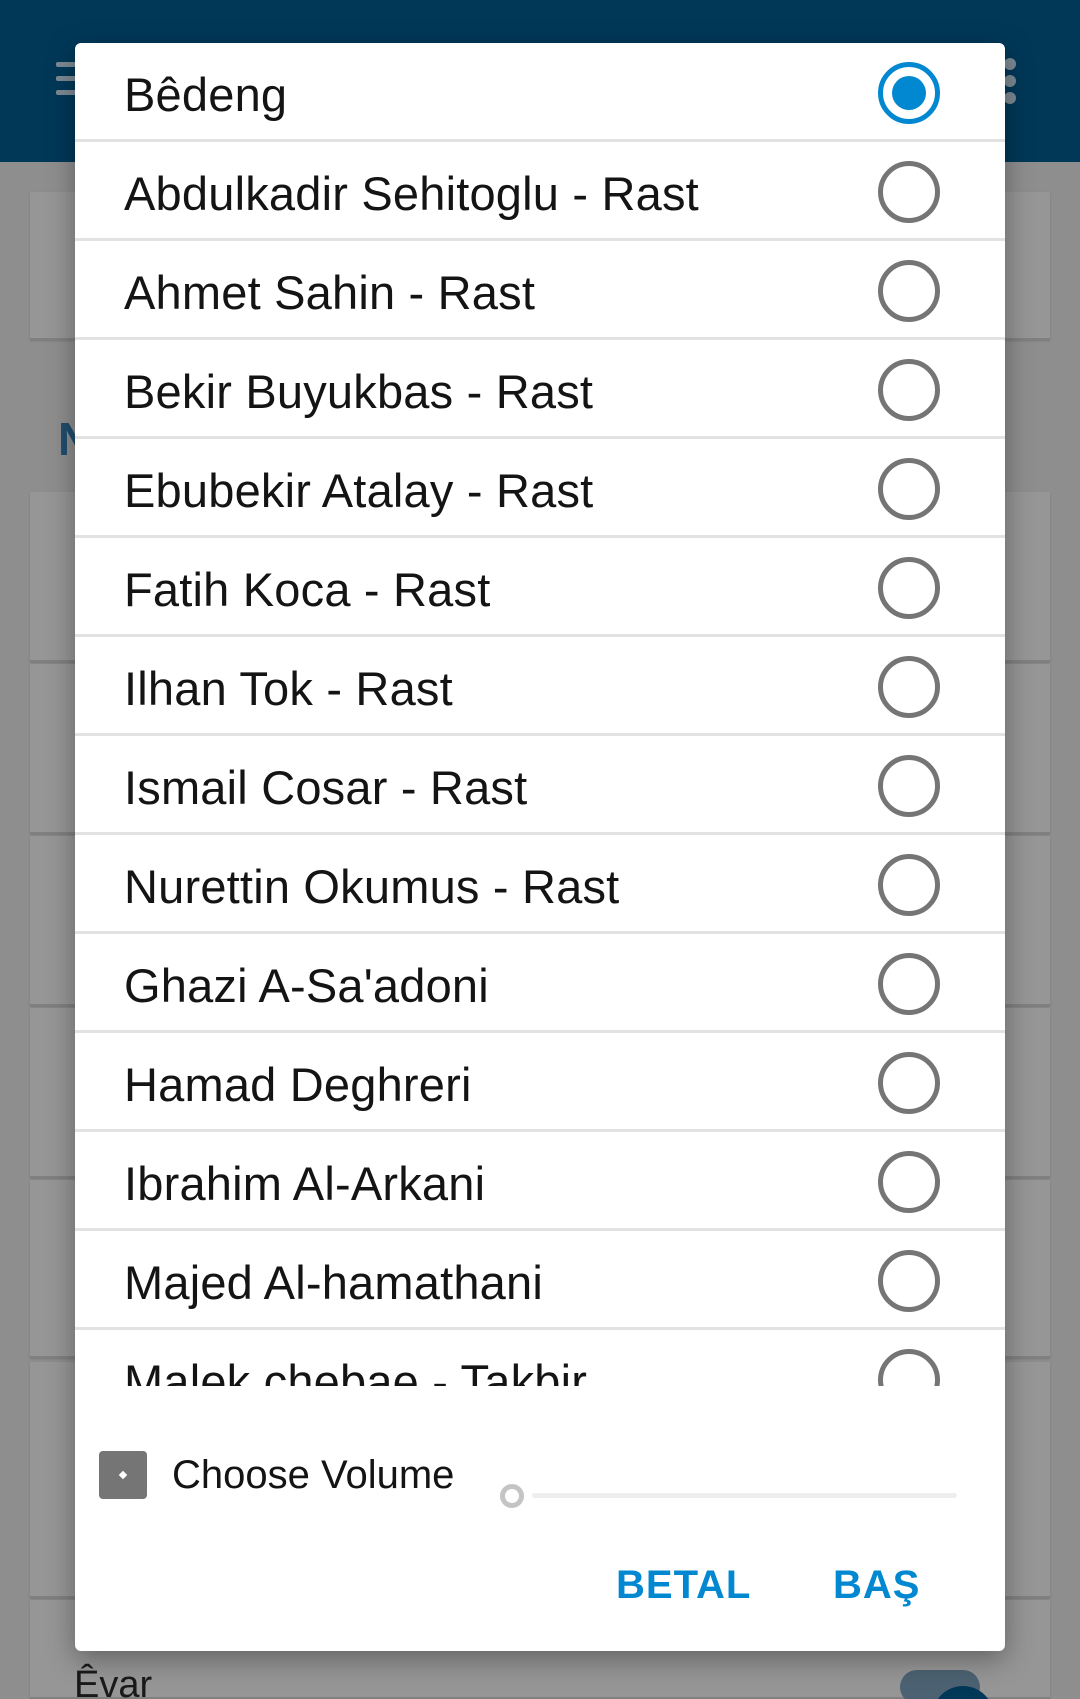 The width and height of the screenshot is (1080, 1699). I want to click on more-options-icon, so click(1011, 83).